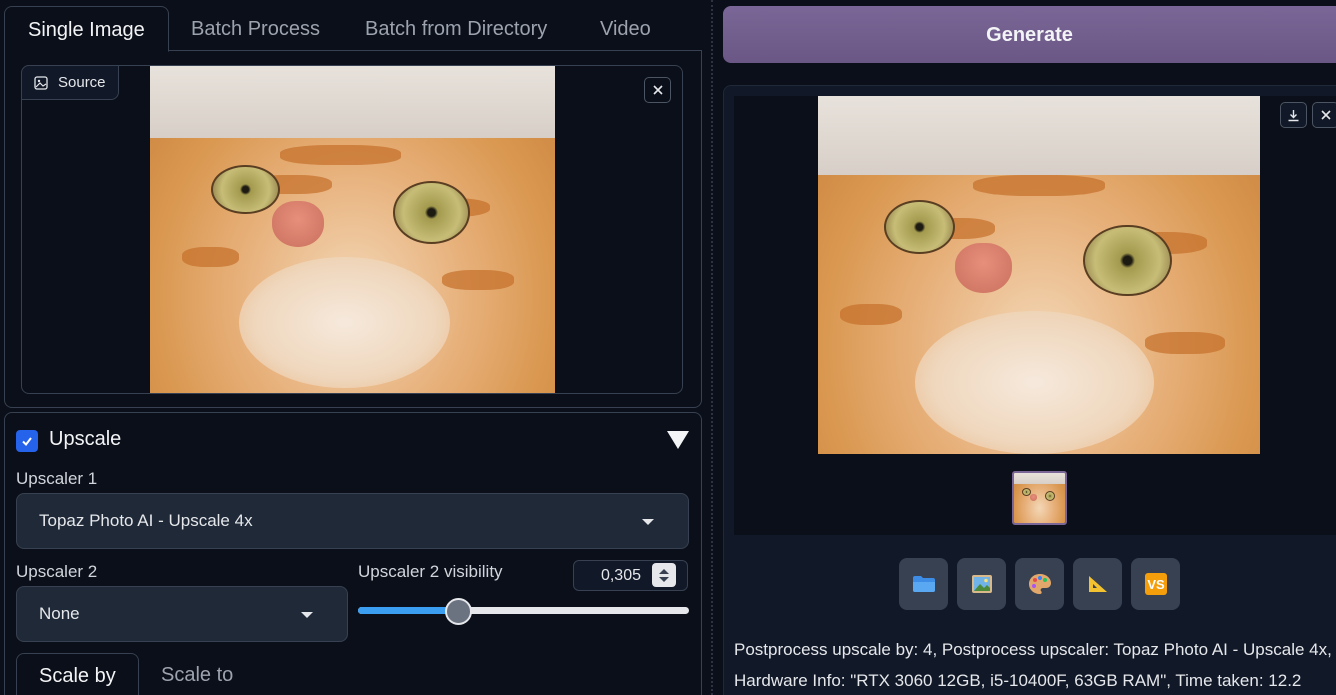 This screenshot has width=1336, height=695. I want to click on tab-batch-from-directory: Batch from Directory, so click(456, 28).